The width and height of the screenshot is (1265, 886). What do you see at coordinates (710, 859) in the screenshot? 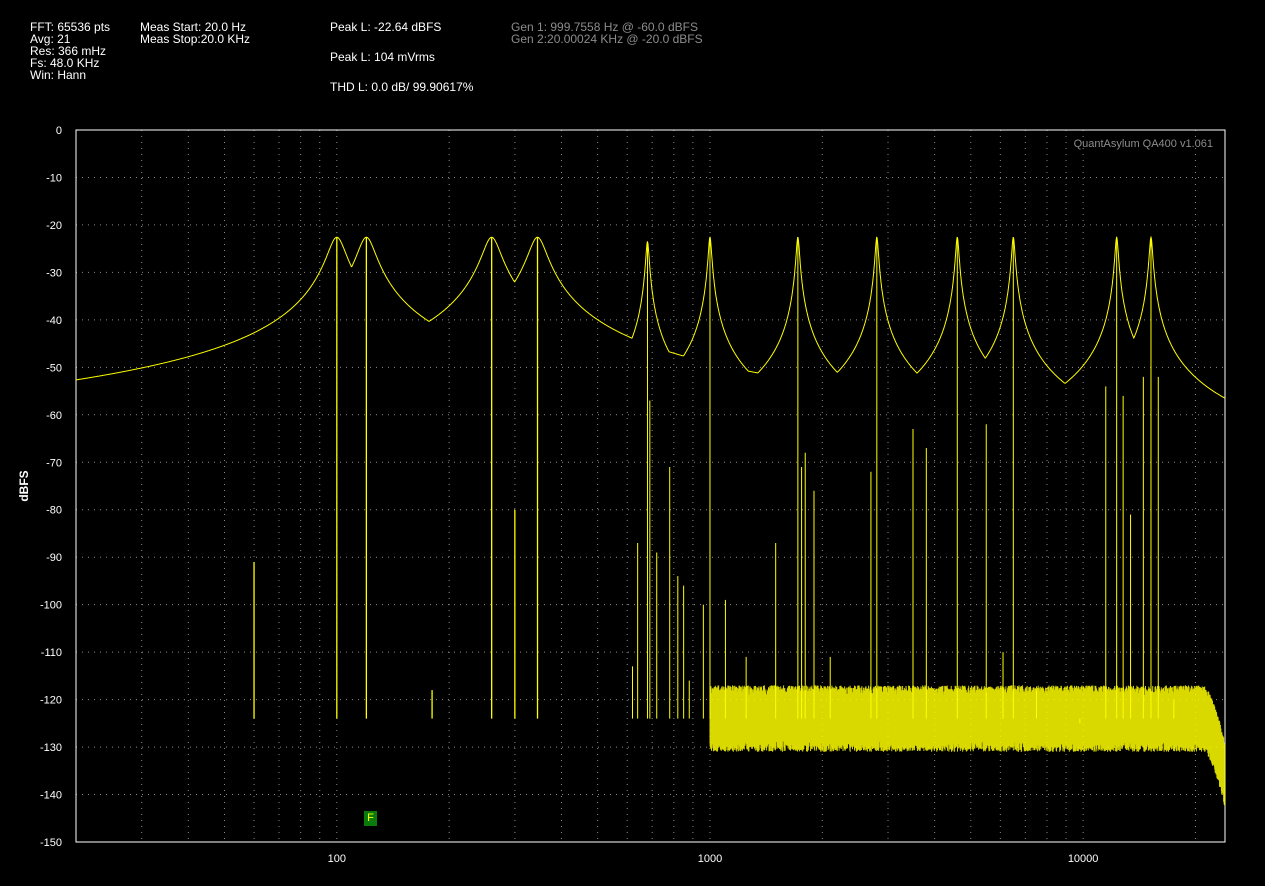
I see `x-tick-label-1: 1000` at bounding box center [710, 859].